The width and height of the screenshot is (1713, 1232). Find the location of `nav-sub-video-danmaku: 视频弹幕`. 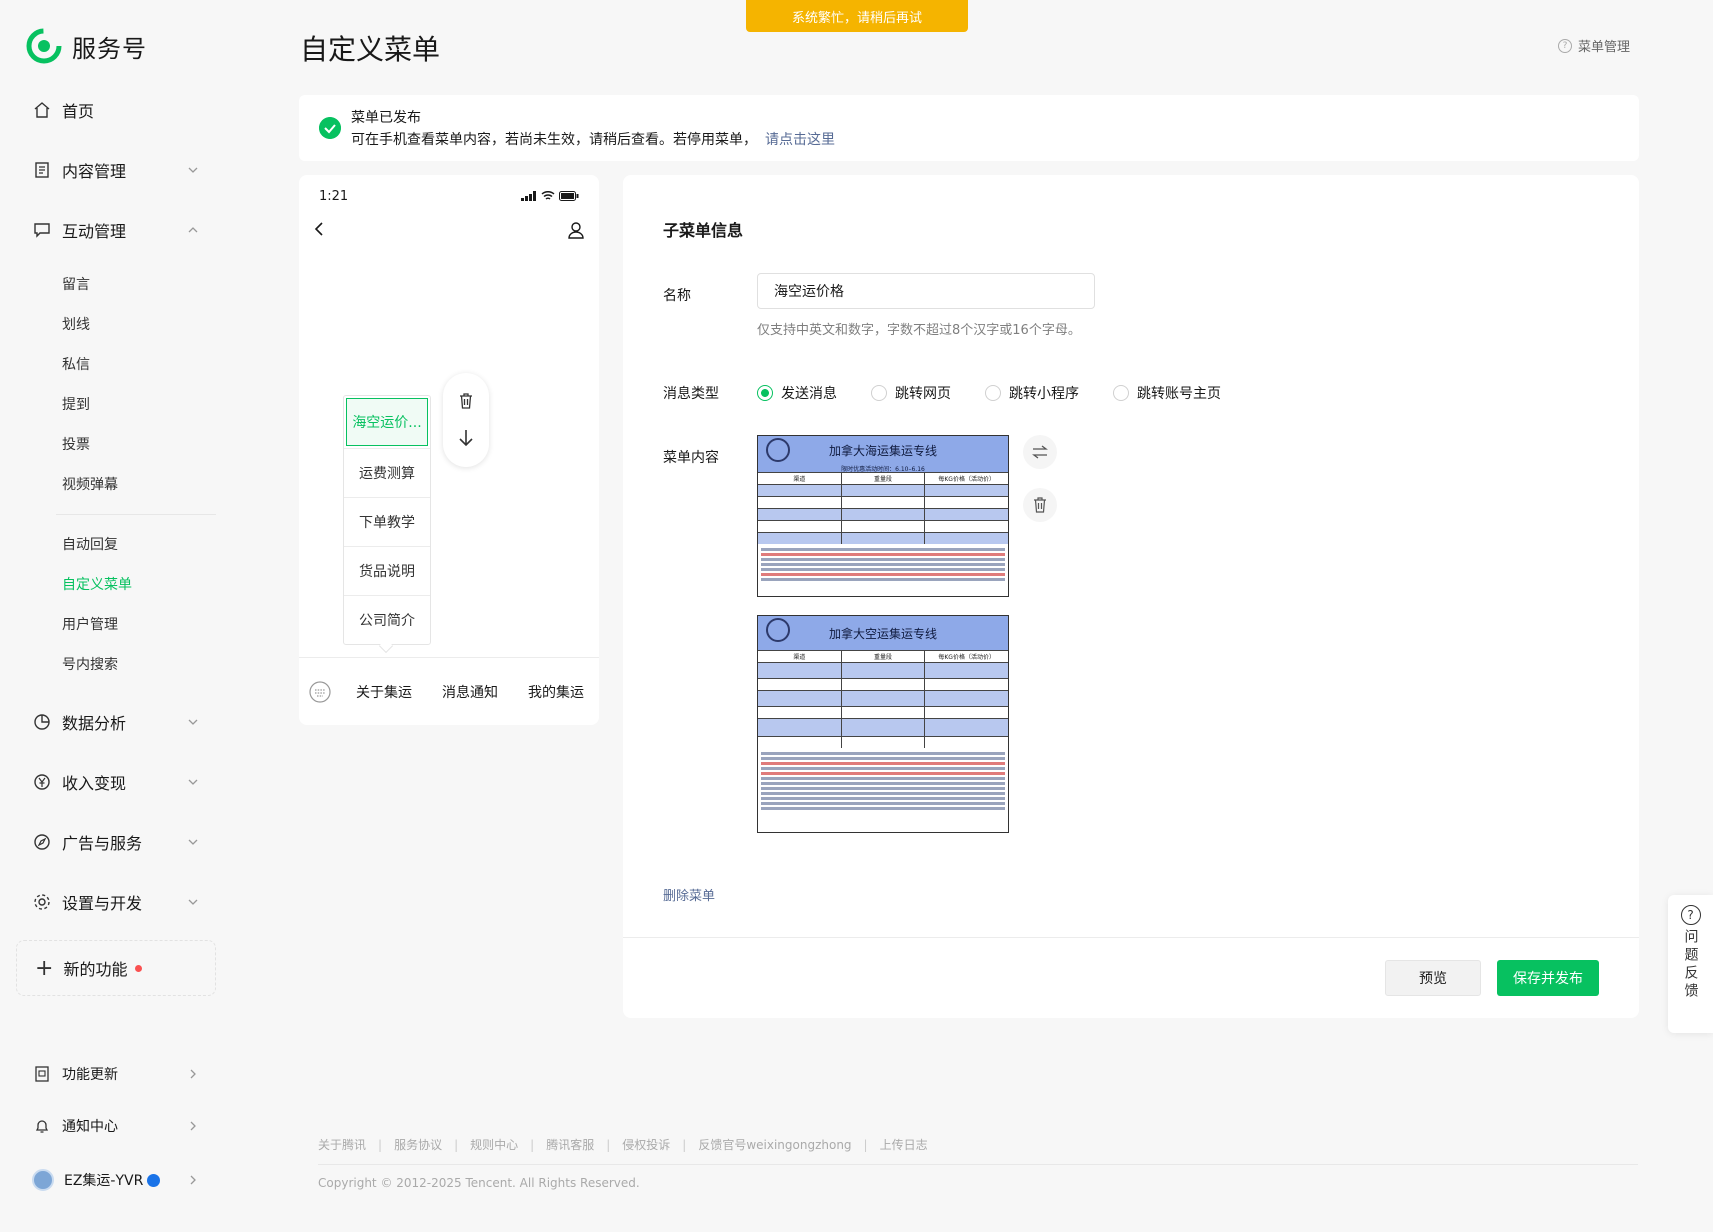

nav-sub-video-danmaku: 视频弹幕 is located at coordinates (90, 484).